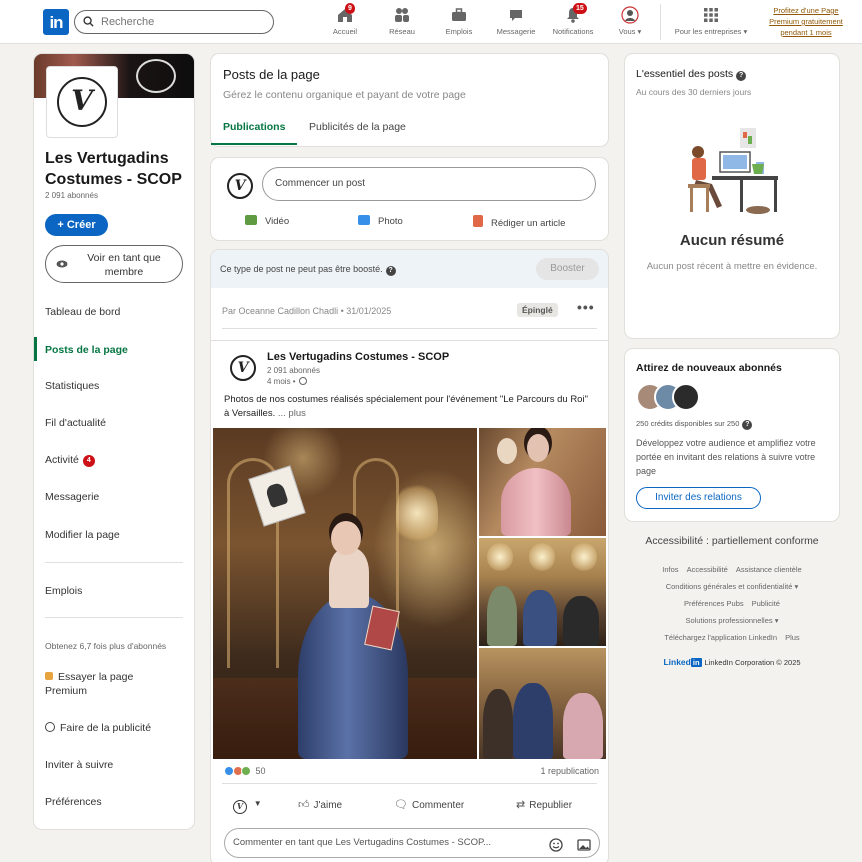 The image size is (862, 862). Describe the element at coordinates (271, 74) in the screenshot. I see `page-title: Posts de la page` at that location.